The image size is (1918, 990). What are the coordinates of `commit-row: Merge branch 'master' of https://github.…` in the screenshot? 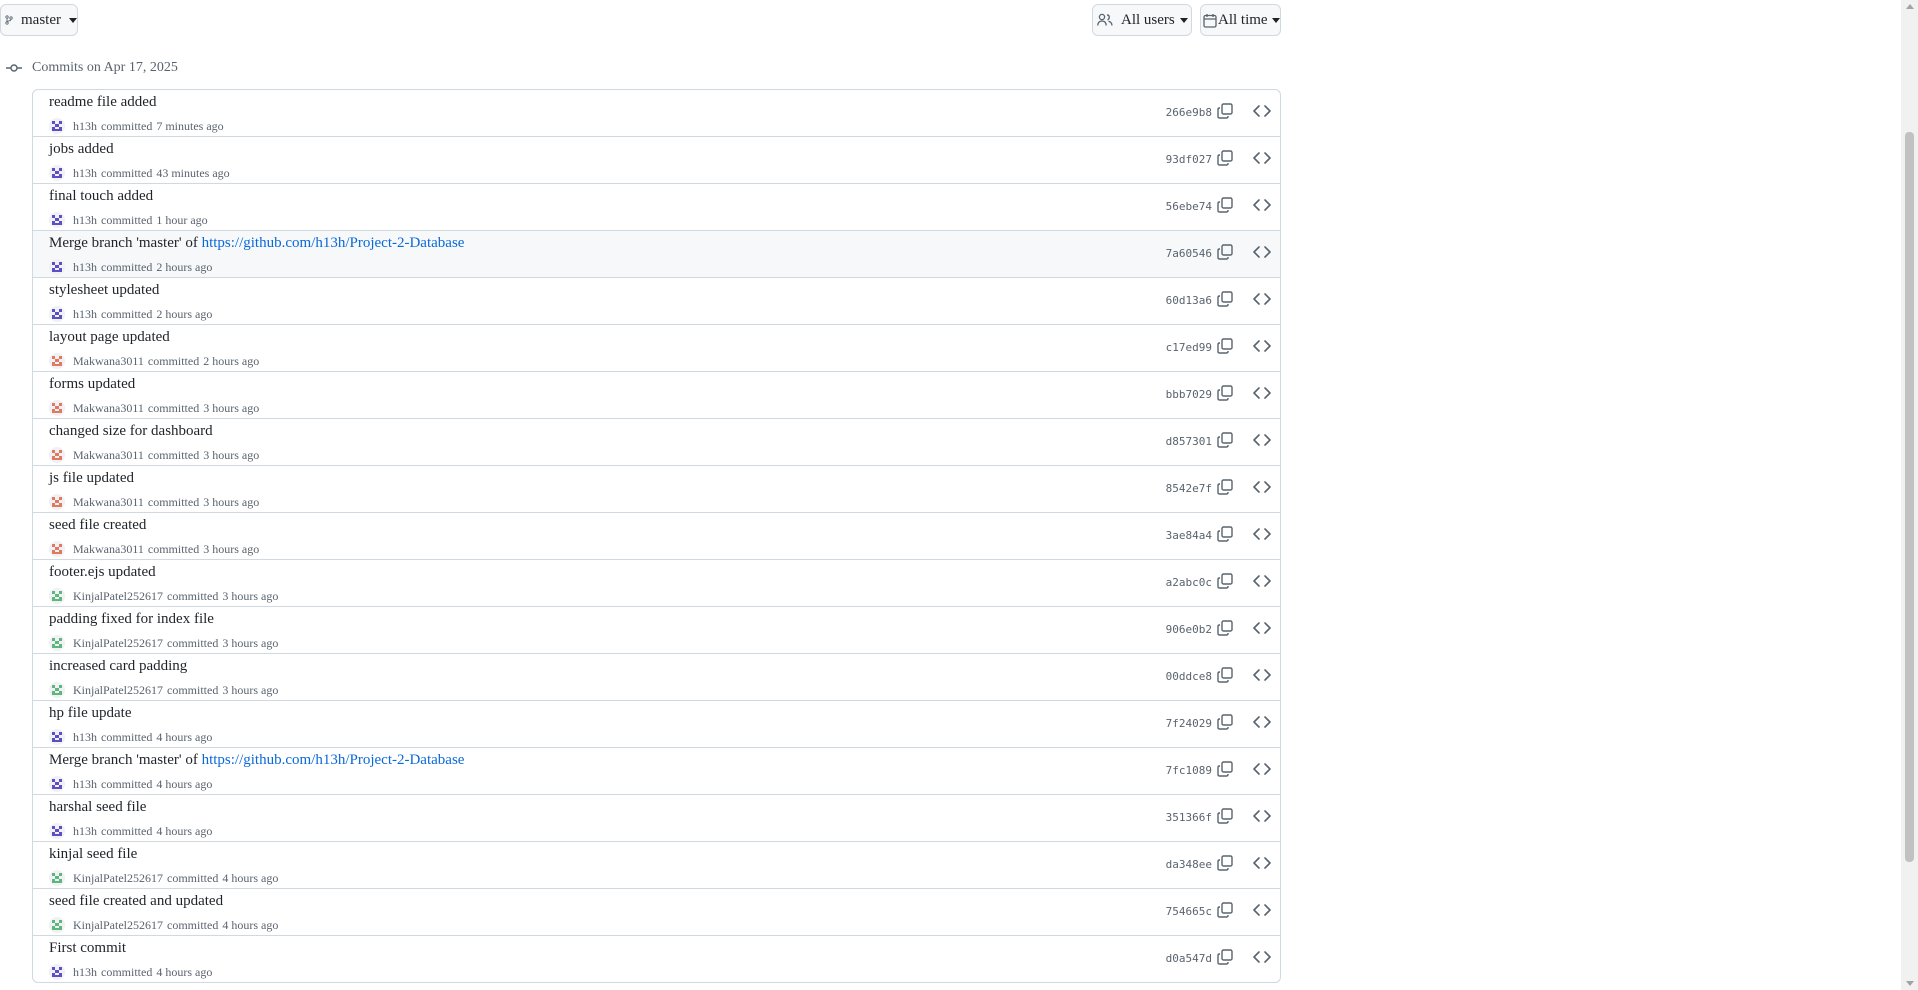 It's located at (656, 770).